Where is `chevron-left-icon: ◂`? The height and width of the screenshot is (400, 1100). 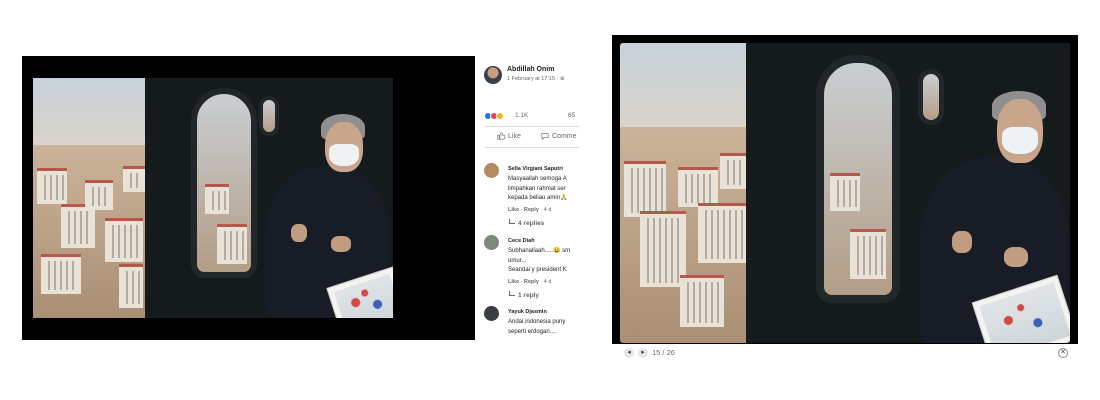
chevron-left-icon: ◂ is located at coordinates (629, 352).